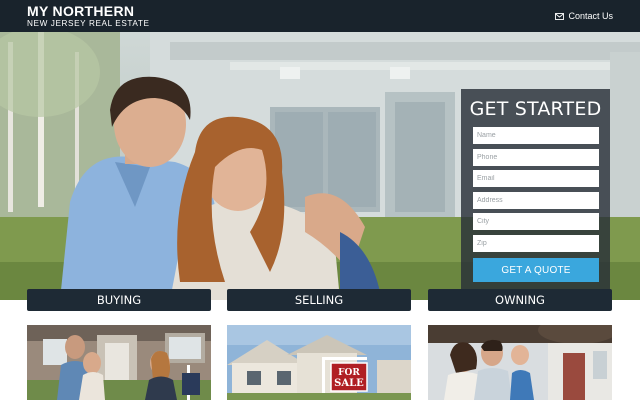 The image size is (640, 400). I want to click on for-sale-sign-top: FOR, so click(349, 373).